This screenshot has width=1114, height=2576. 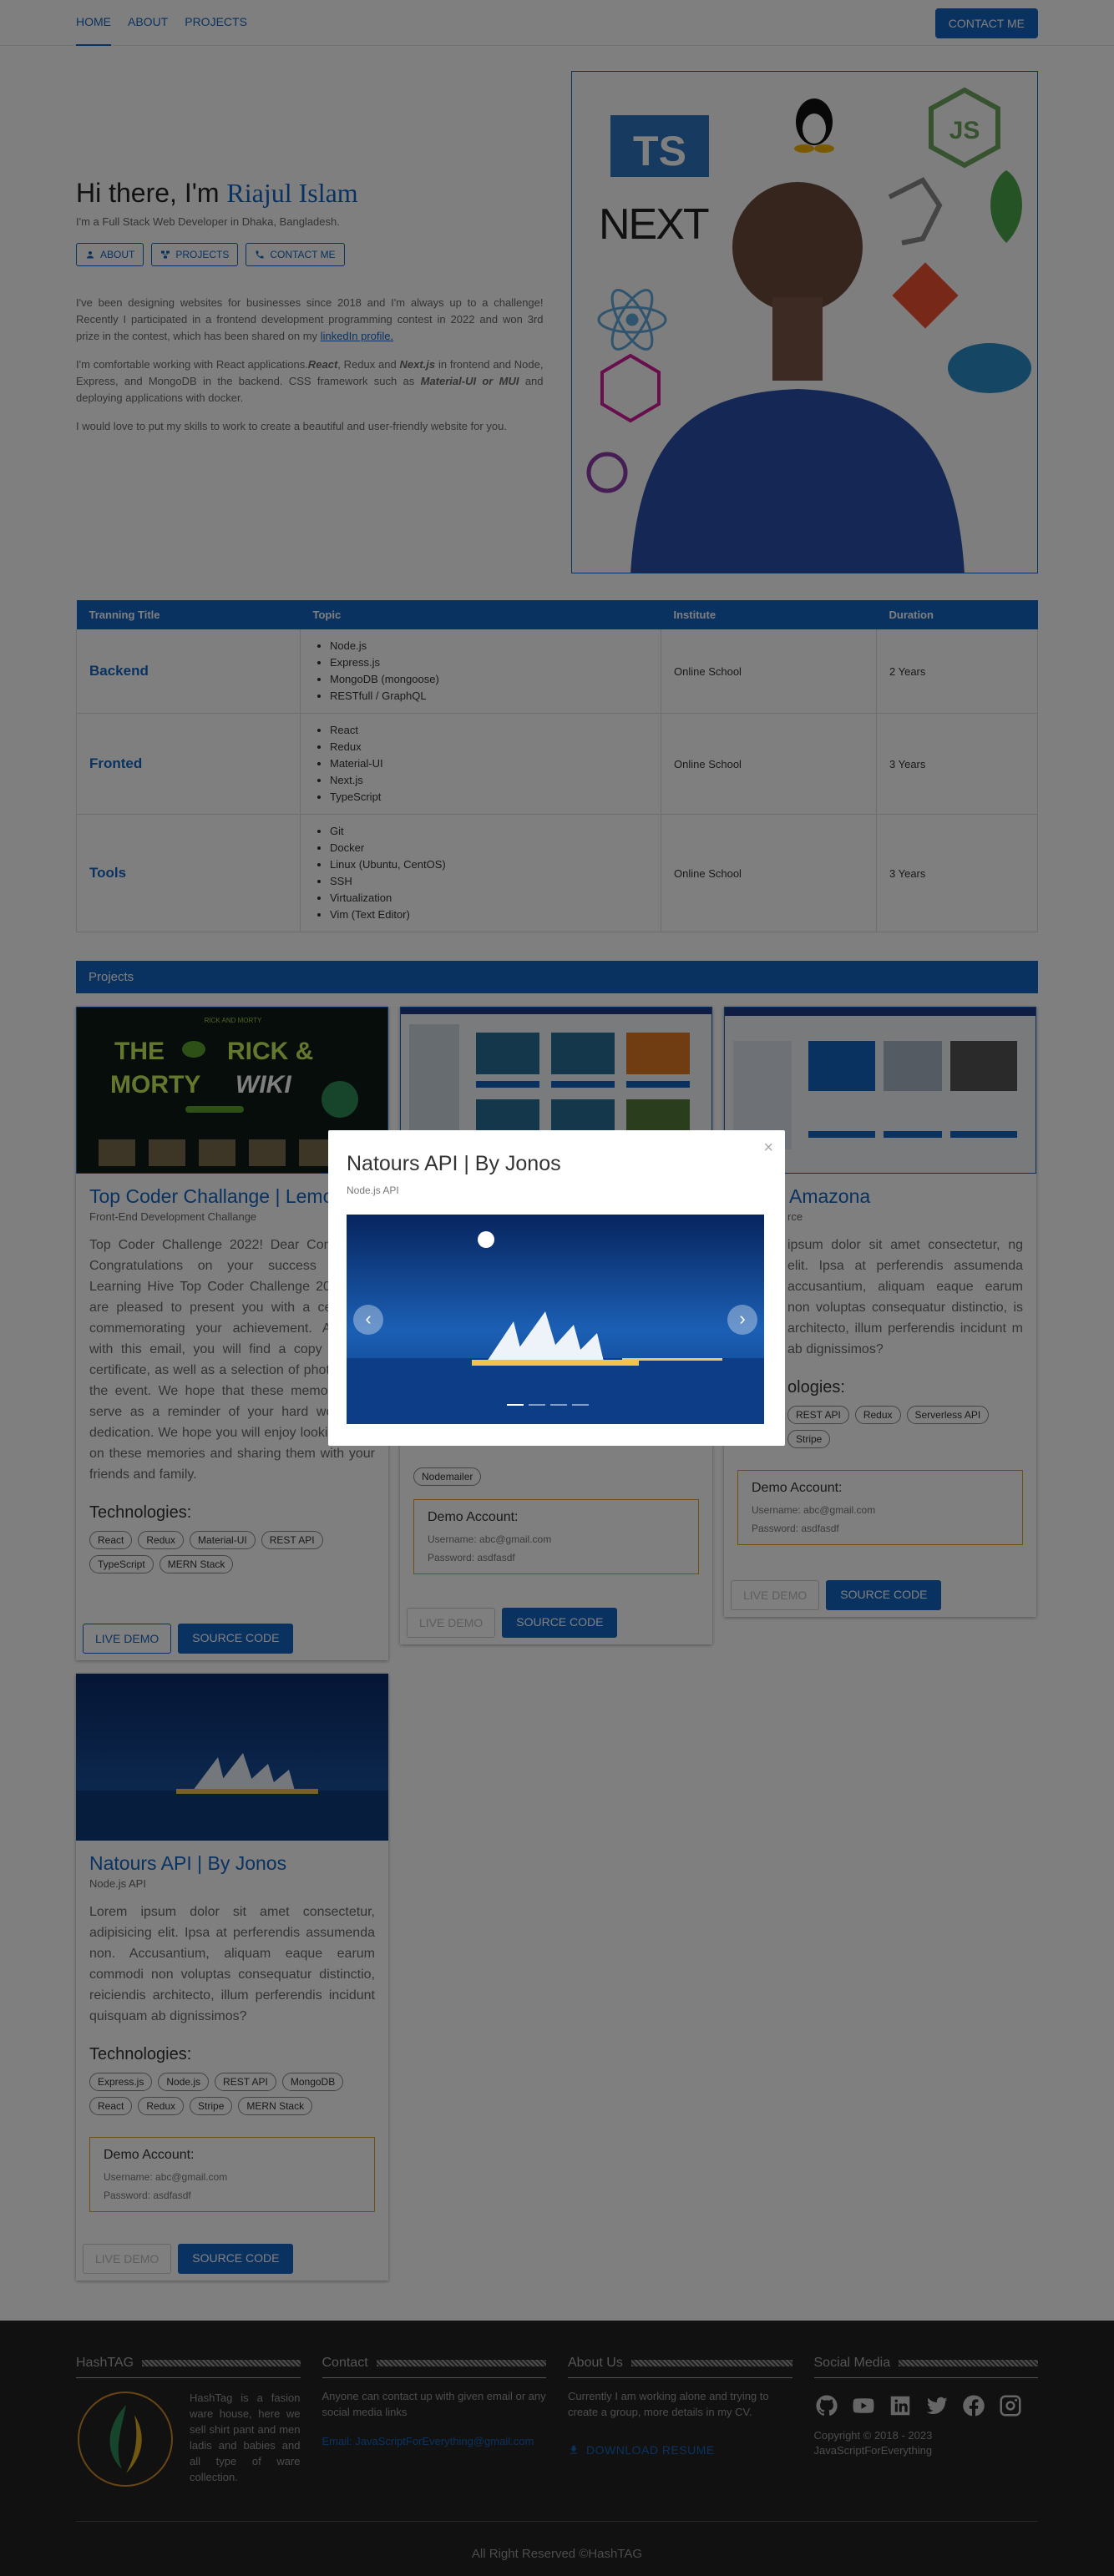 I want to click on image-carousel: ‹ ›, so click(x=556, y=1319).